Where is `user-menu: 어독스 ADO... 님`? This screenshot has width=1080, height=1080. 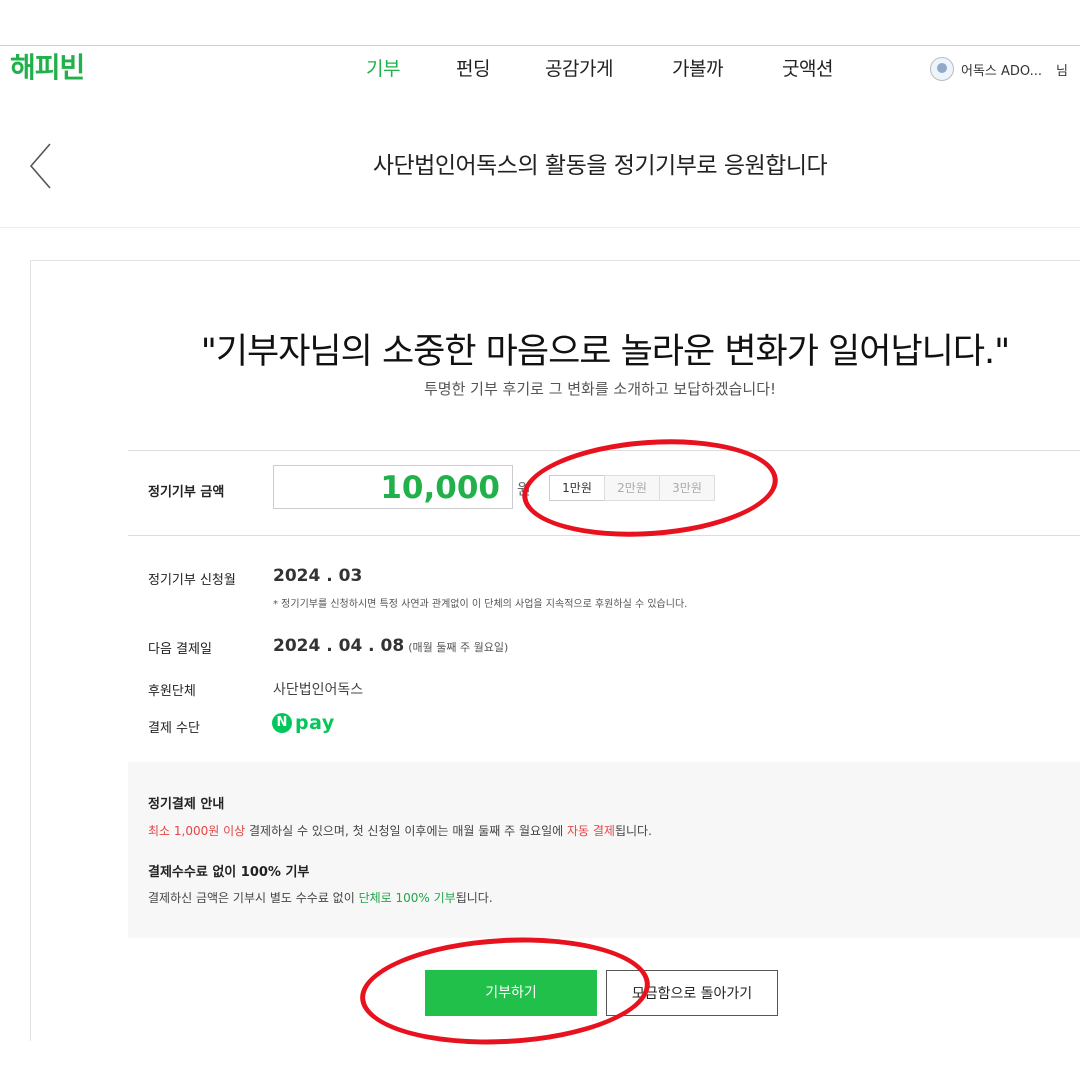
user-menu: 어독스 ADO... 님 is located at coordinates (999, 69).